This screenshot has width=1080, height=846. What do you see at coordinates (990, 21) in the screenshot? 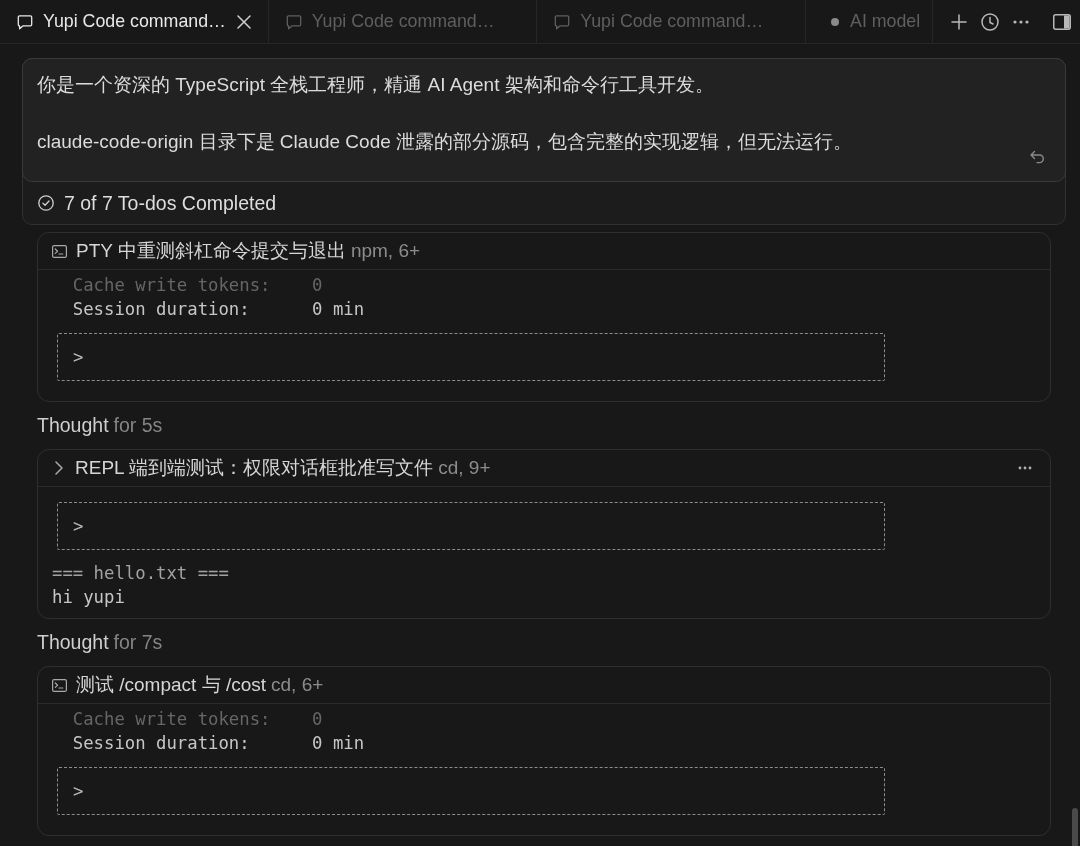
I see `clock-icon` at bounding box center [990, 21].